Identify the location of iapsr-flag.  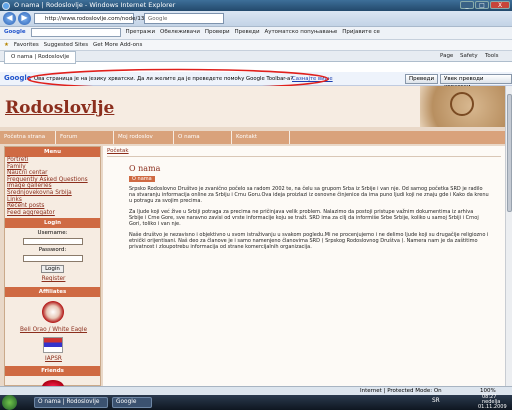
(52, 344).